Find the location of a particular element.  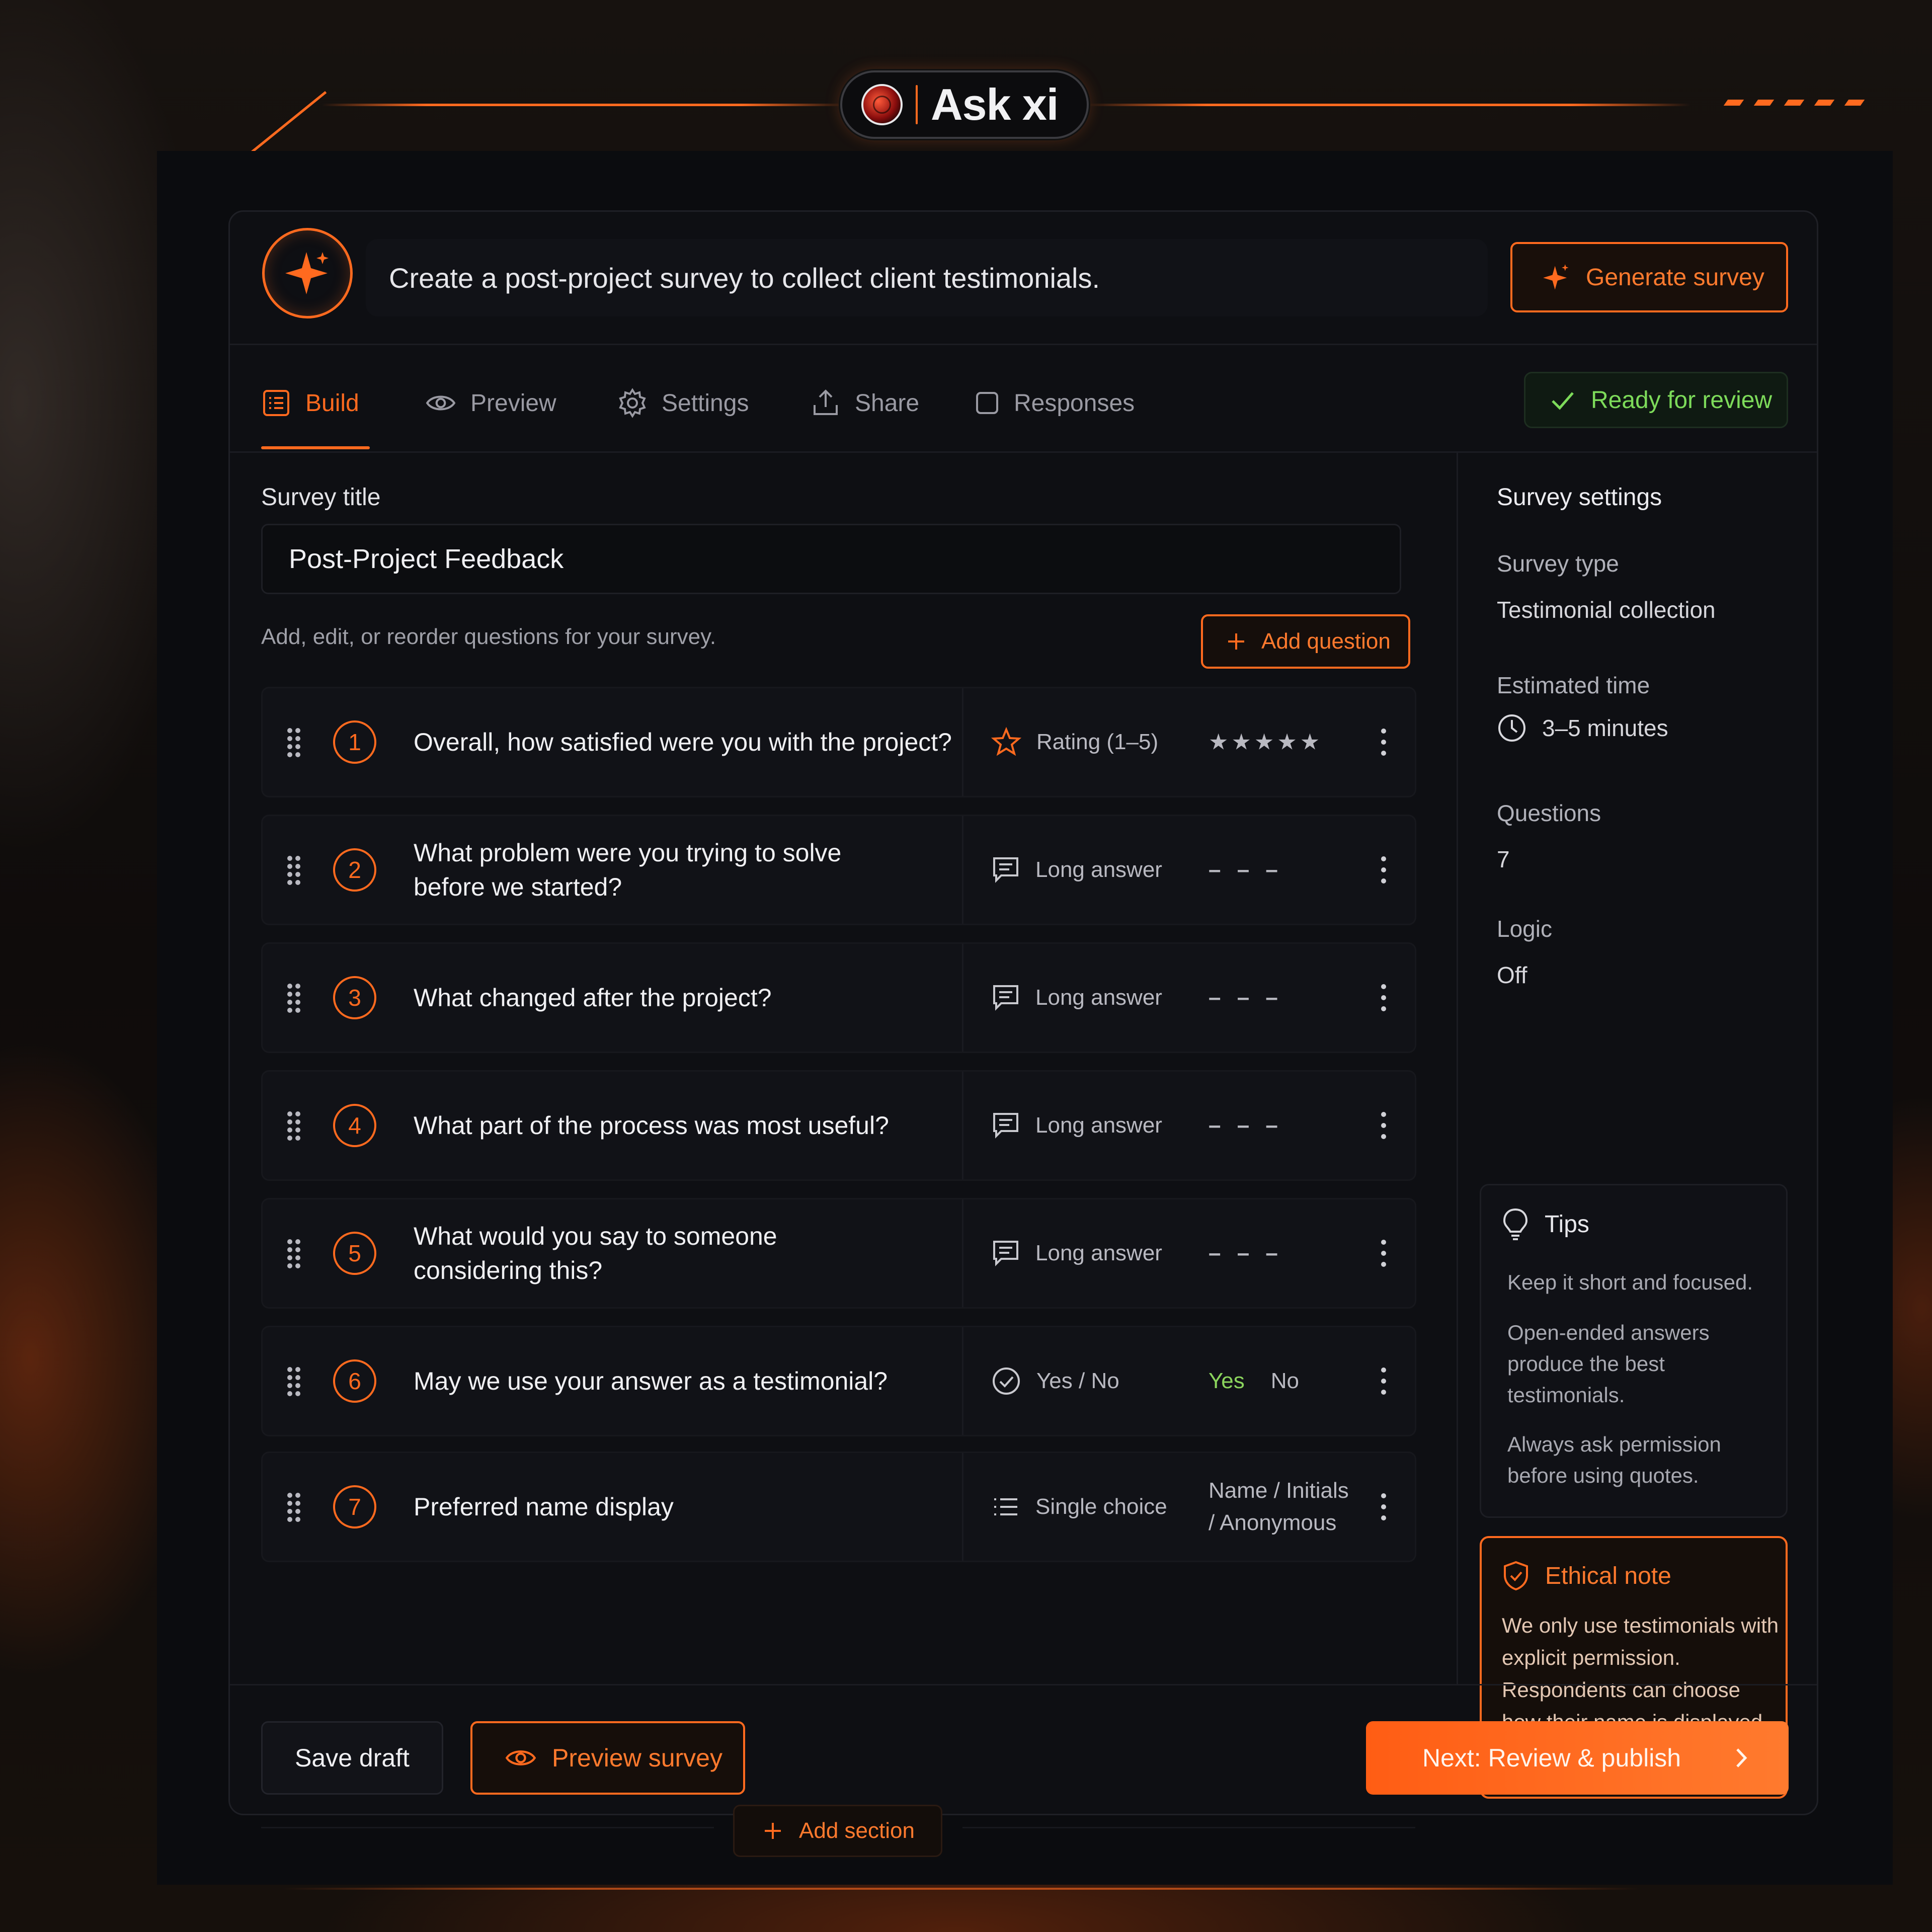

question-number: 5 is located at coordinates (355, 1254).